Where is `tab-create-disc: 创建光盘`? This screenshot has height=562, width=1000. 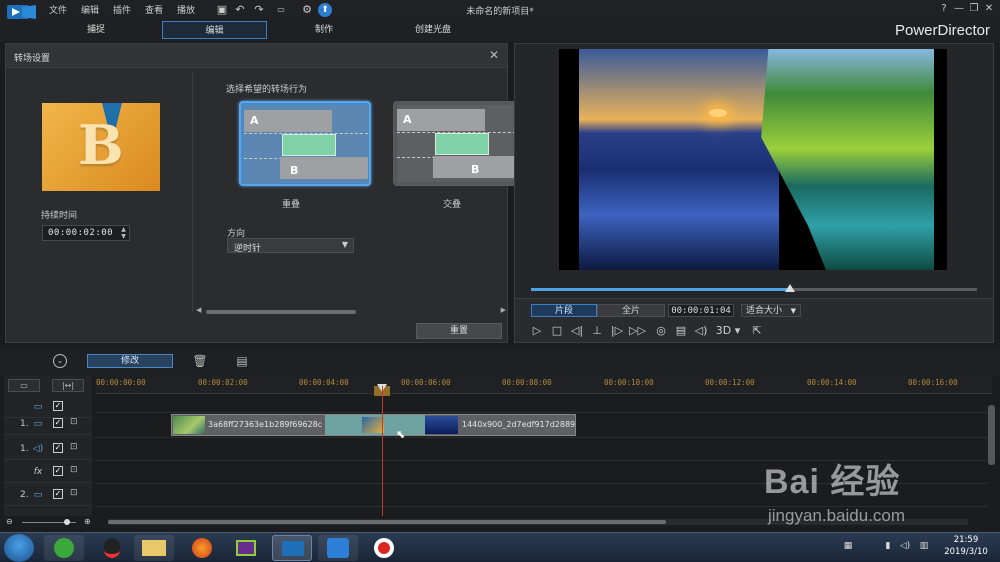 tab-create-disc: 创建光盘 is located at coordinates (433, 30).